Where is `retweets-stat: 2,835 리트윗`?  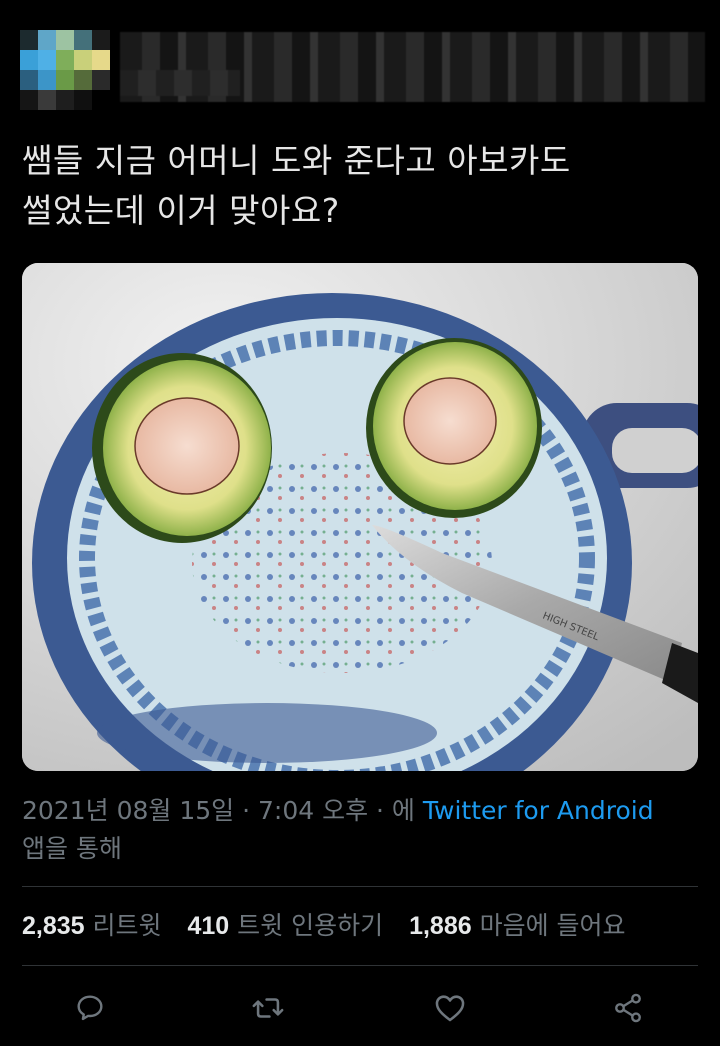
retweets-stat: 2,835 리트윗 is located at coordinates (92, 925).